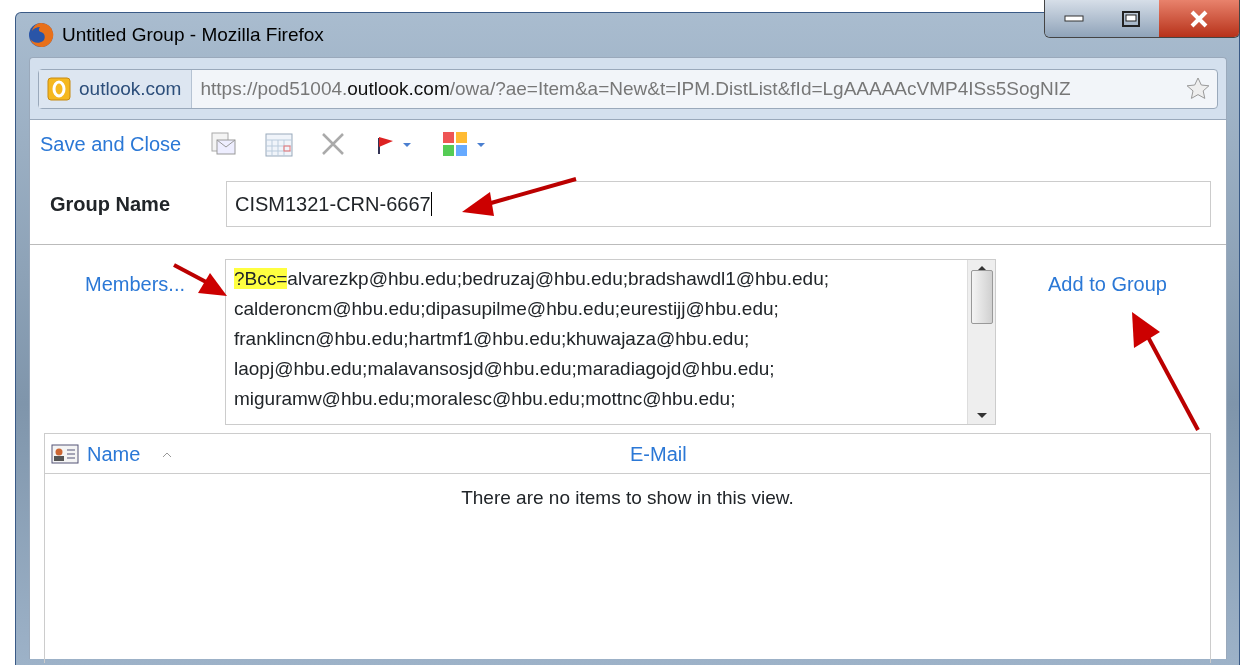 This screenshot has height=665, width=1255. What do you see at coordinates (130, 88) in the screenshot?
I see `site-label: outlook.com` at bounding box center [130, 88].